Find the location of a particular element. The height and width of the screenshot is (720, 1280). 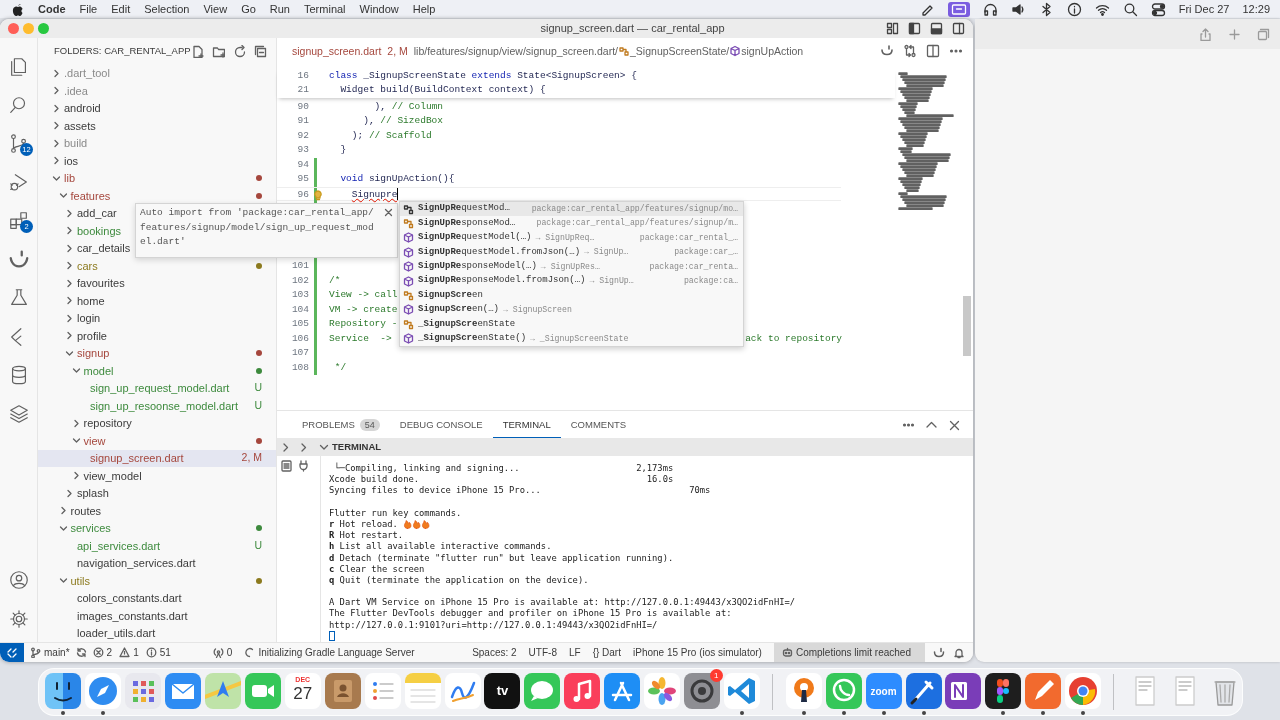

sidebar-title: FOLDERS: CAR_RENTAL_APP is located at coordinates (122, 51).